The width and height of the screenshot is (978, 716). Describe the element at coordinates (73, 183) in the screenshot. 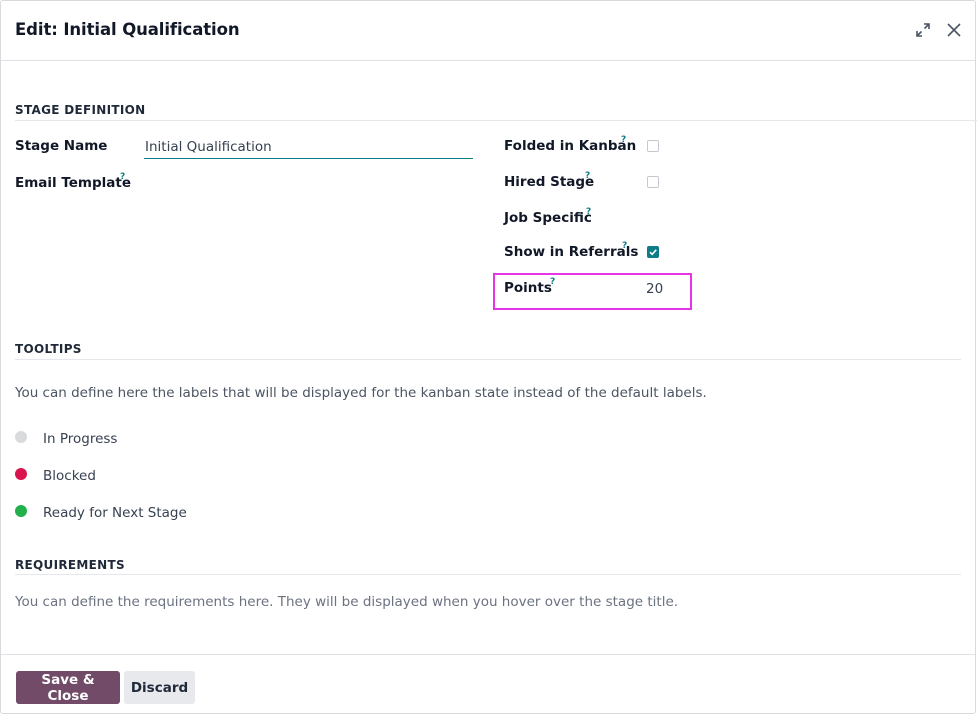

I see `email-template-label: Email Template` at that location.